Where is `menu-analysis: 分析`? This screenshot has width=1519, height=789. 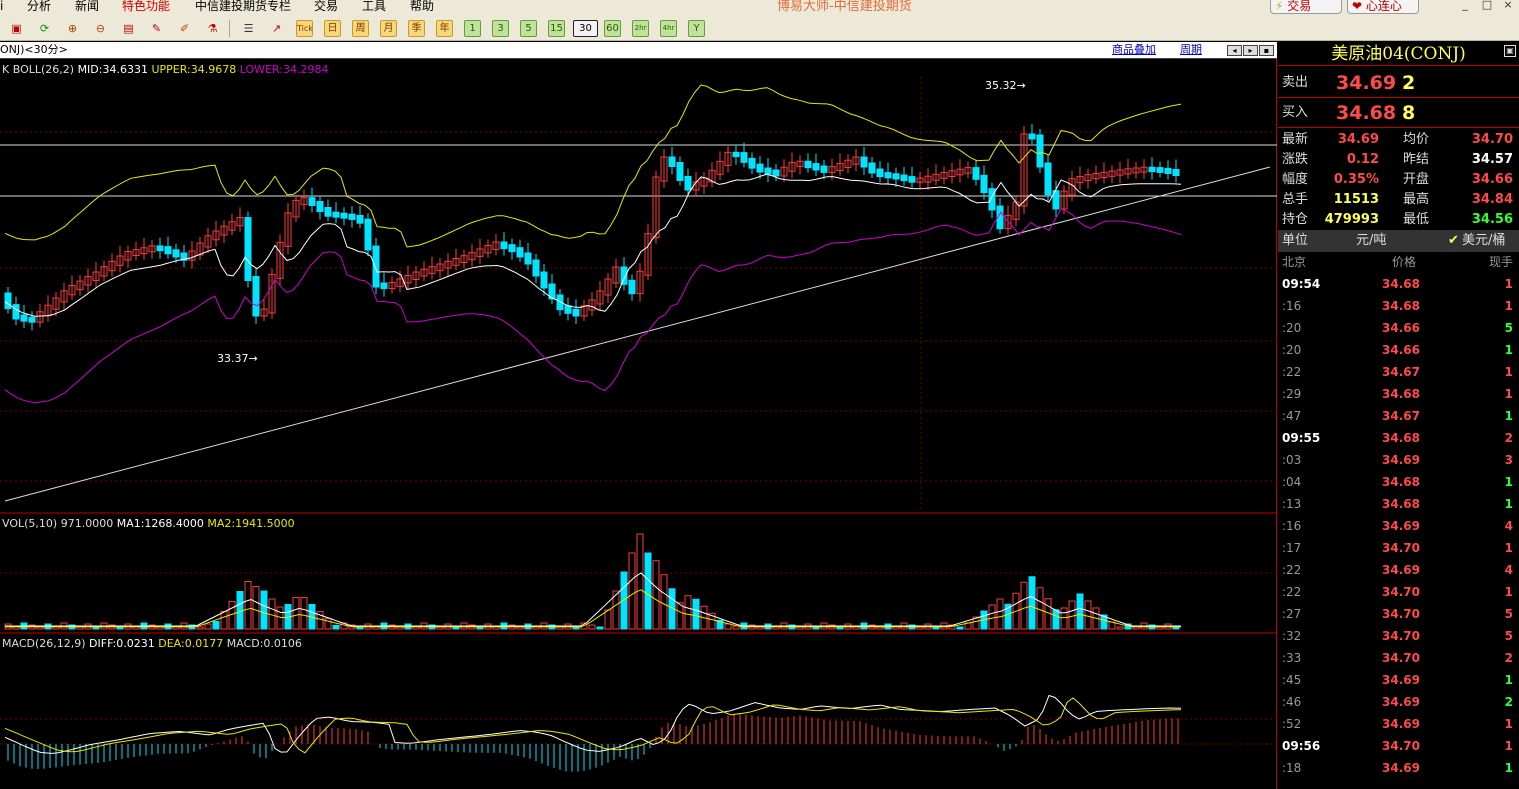 menu-analysis: 分析 is located at coordinates (39, 6).